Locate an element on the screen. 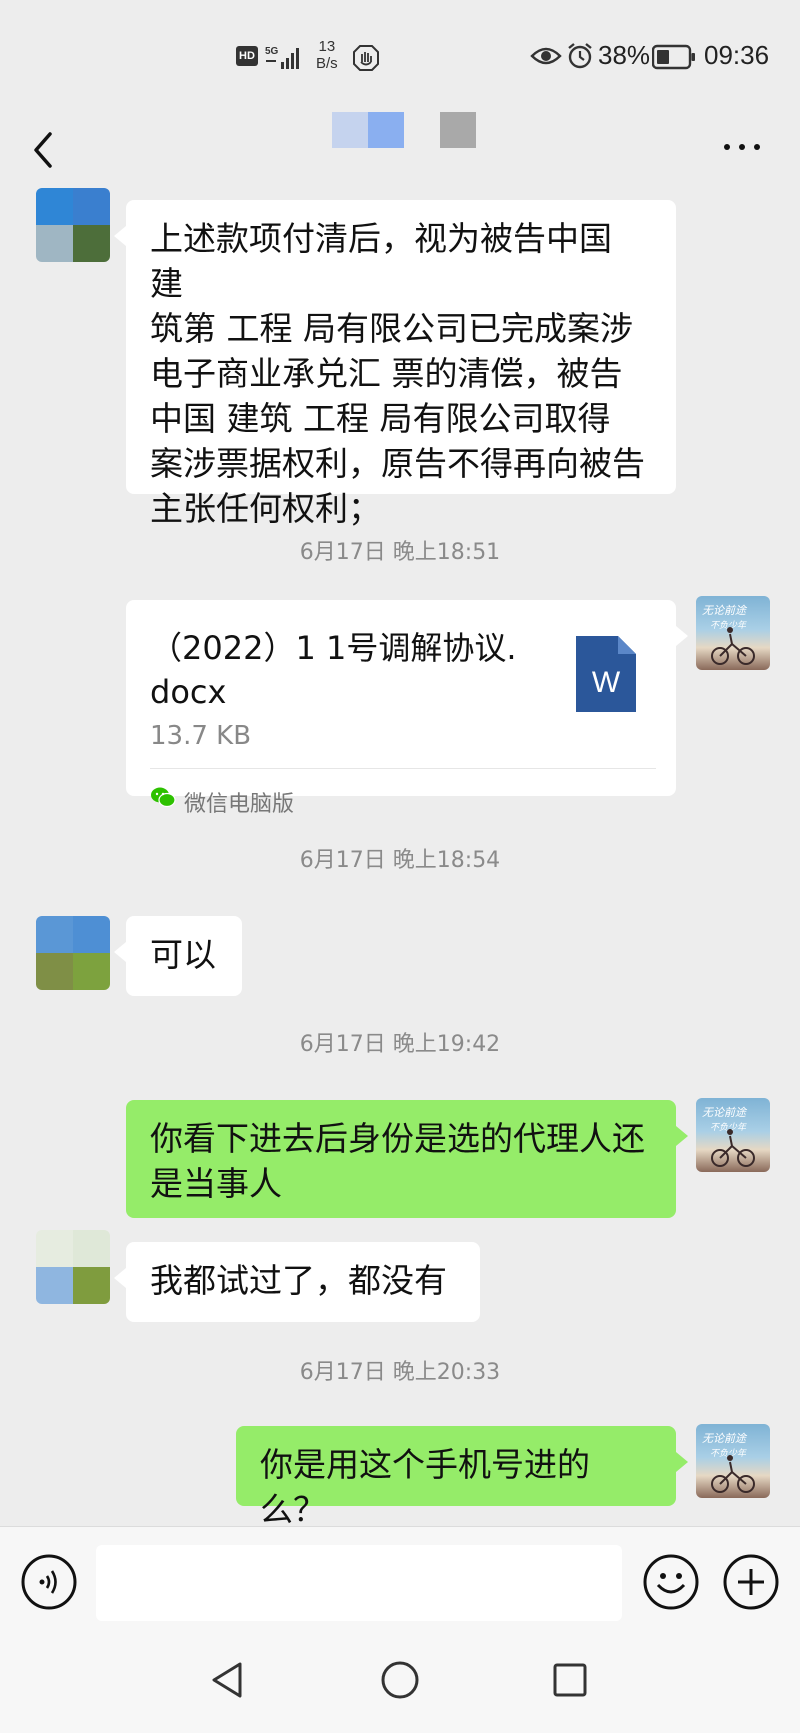 This screenshot has height=1733, width=800. svg-text: 5G is located at coordinates (272, 51).